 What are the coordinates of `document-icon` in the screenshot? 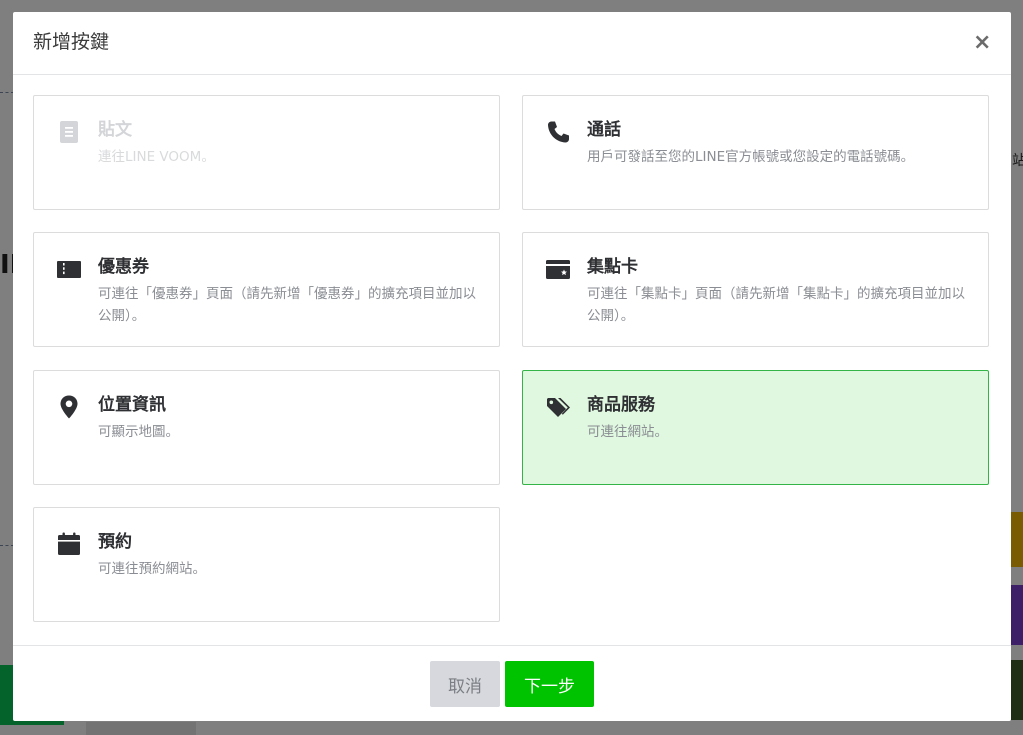 It's located at (69, 132).